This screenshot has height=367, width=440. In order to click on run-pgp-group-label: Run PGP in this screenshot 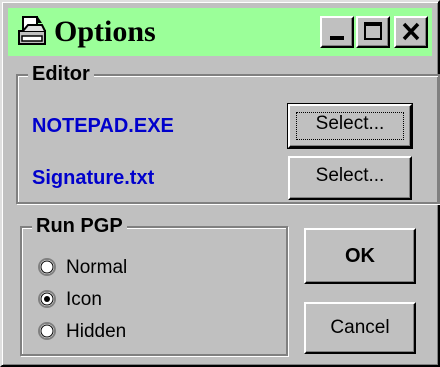, I will do `click(79, 226)`.